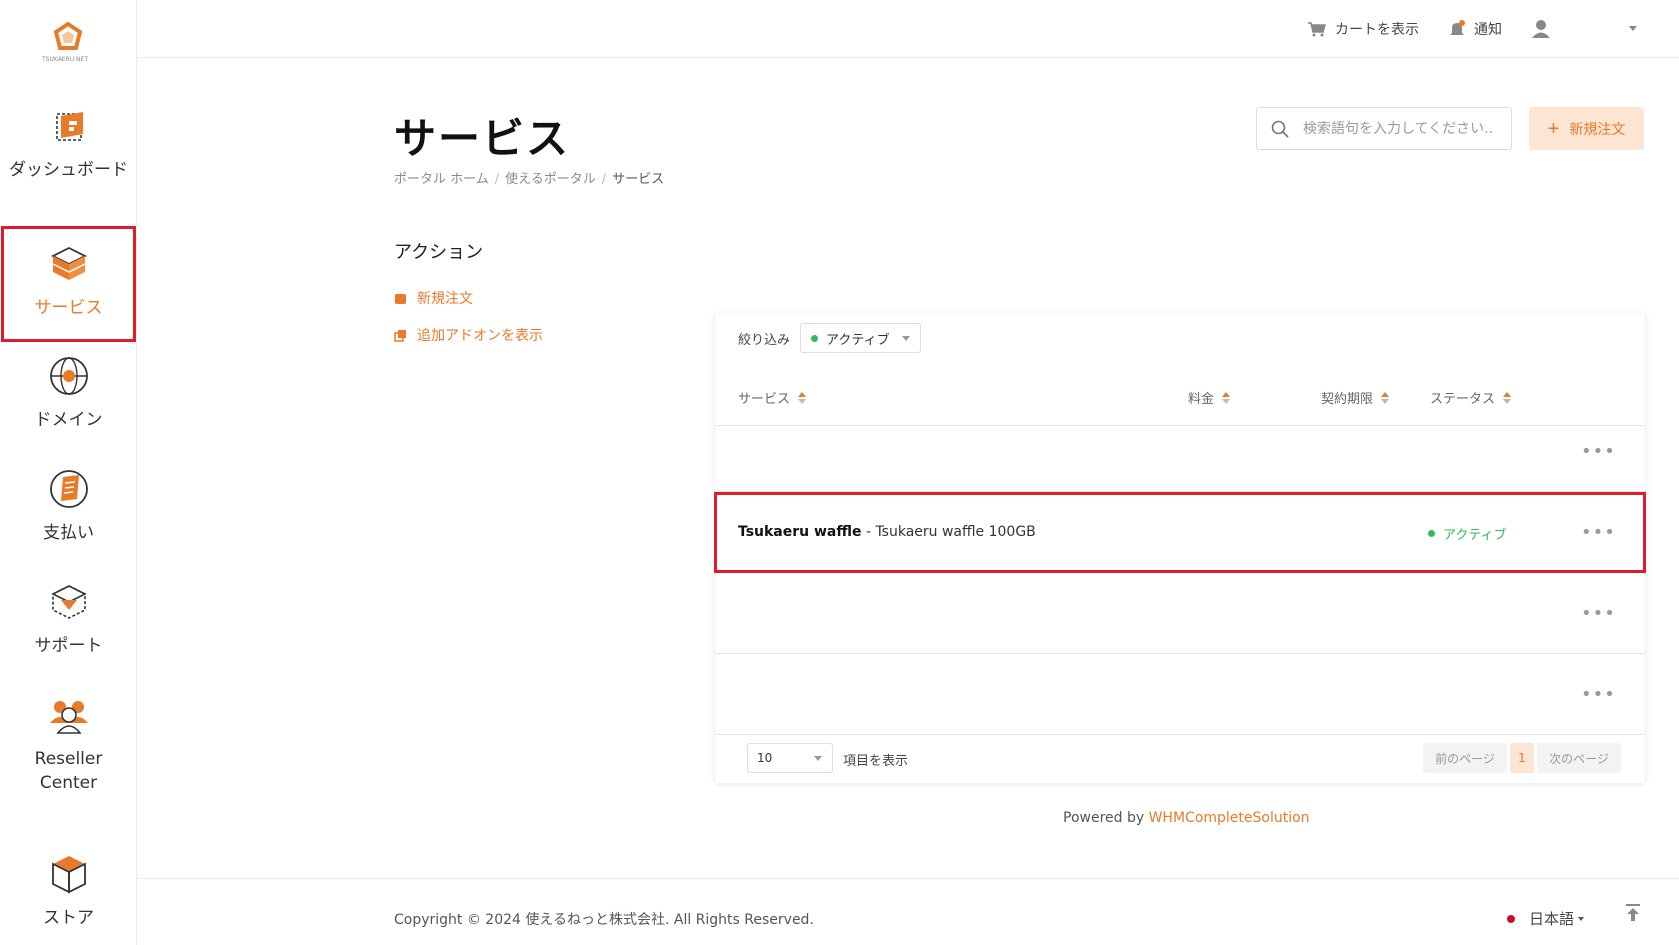  Describe the element at coordinates (68, 875) in the screenshot. I see `cube-icon` at that location.